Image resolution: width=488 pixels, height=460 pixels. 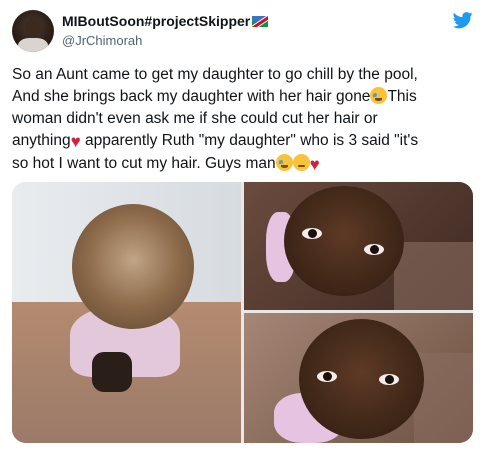 I want to click on sad-relieved-face-icon, so click(x=301, y=162).